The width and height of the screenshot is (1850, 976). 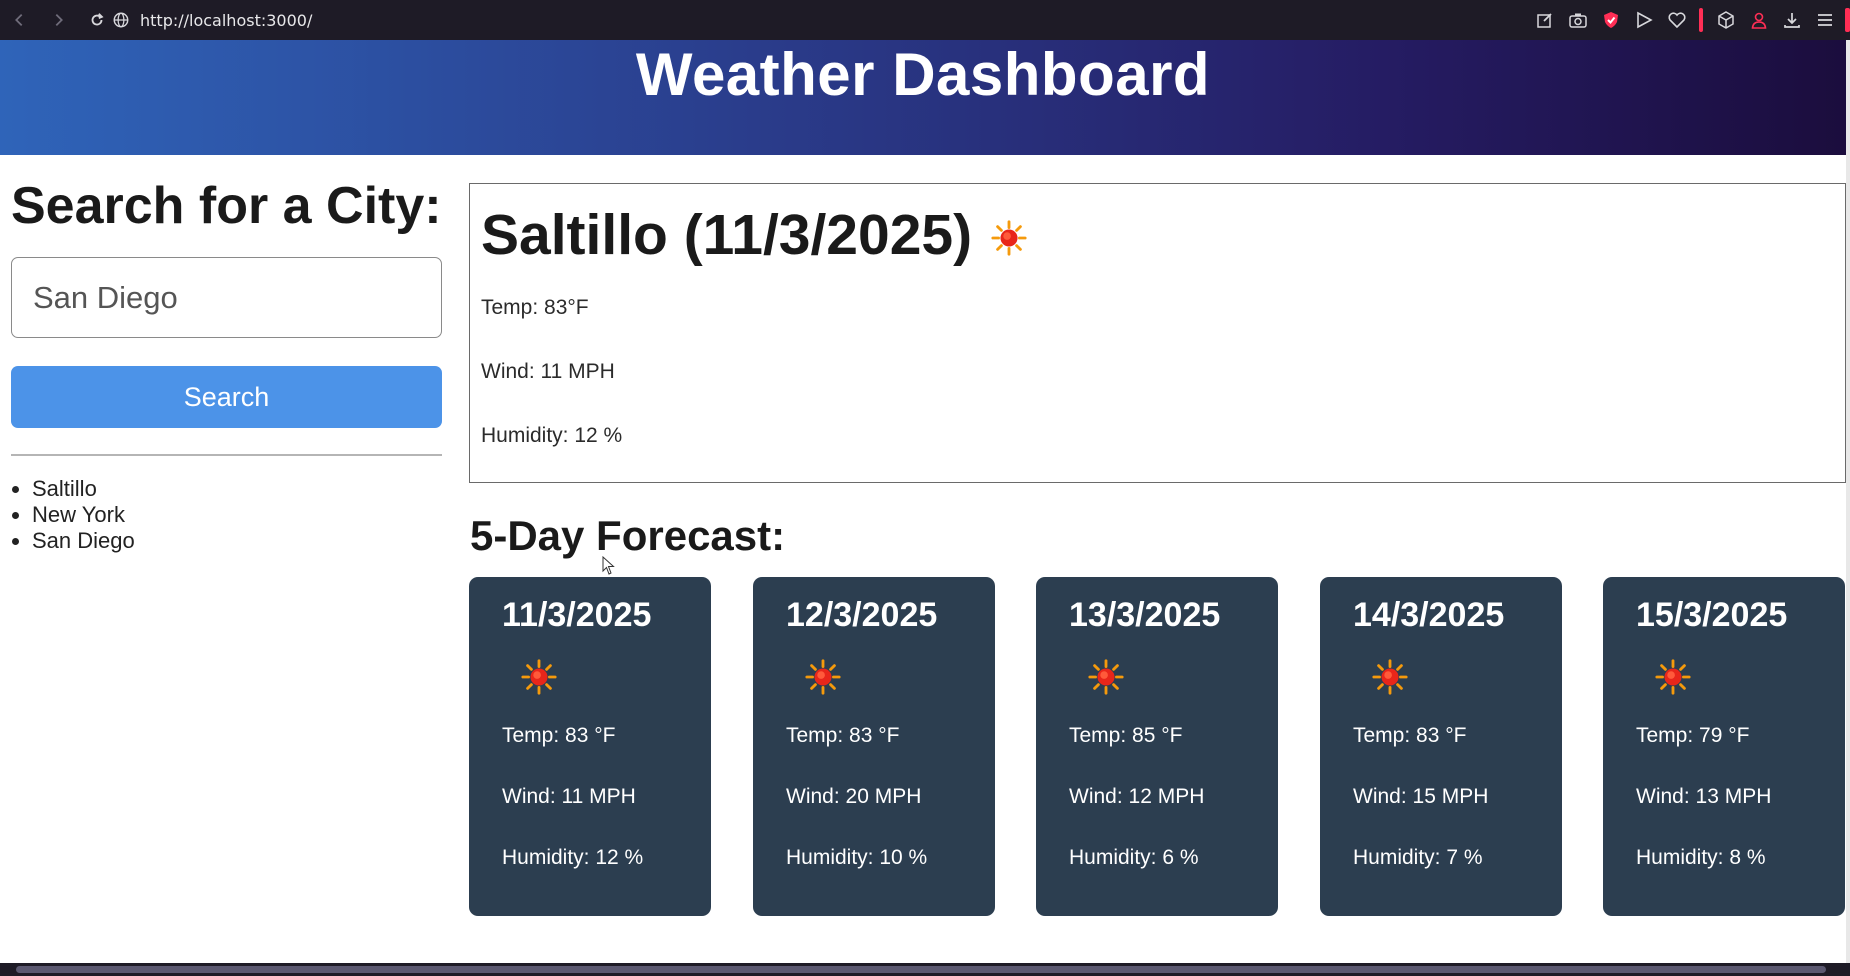 I want to click on divider, so click(x=226, y=455).